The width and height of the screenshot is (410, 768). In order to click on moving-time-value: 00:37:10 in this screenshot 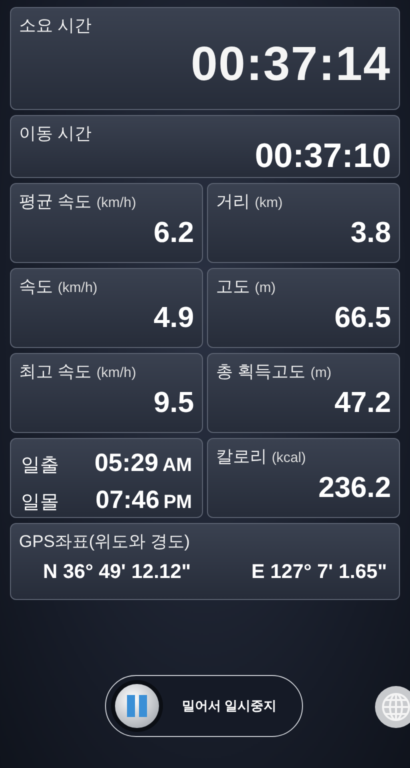, I will do `click(322, 156)`.